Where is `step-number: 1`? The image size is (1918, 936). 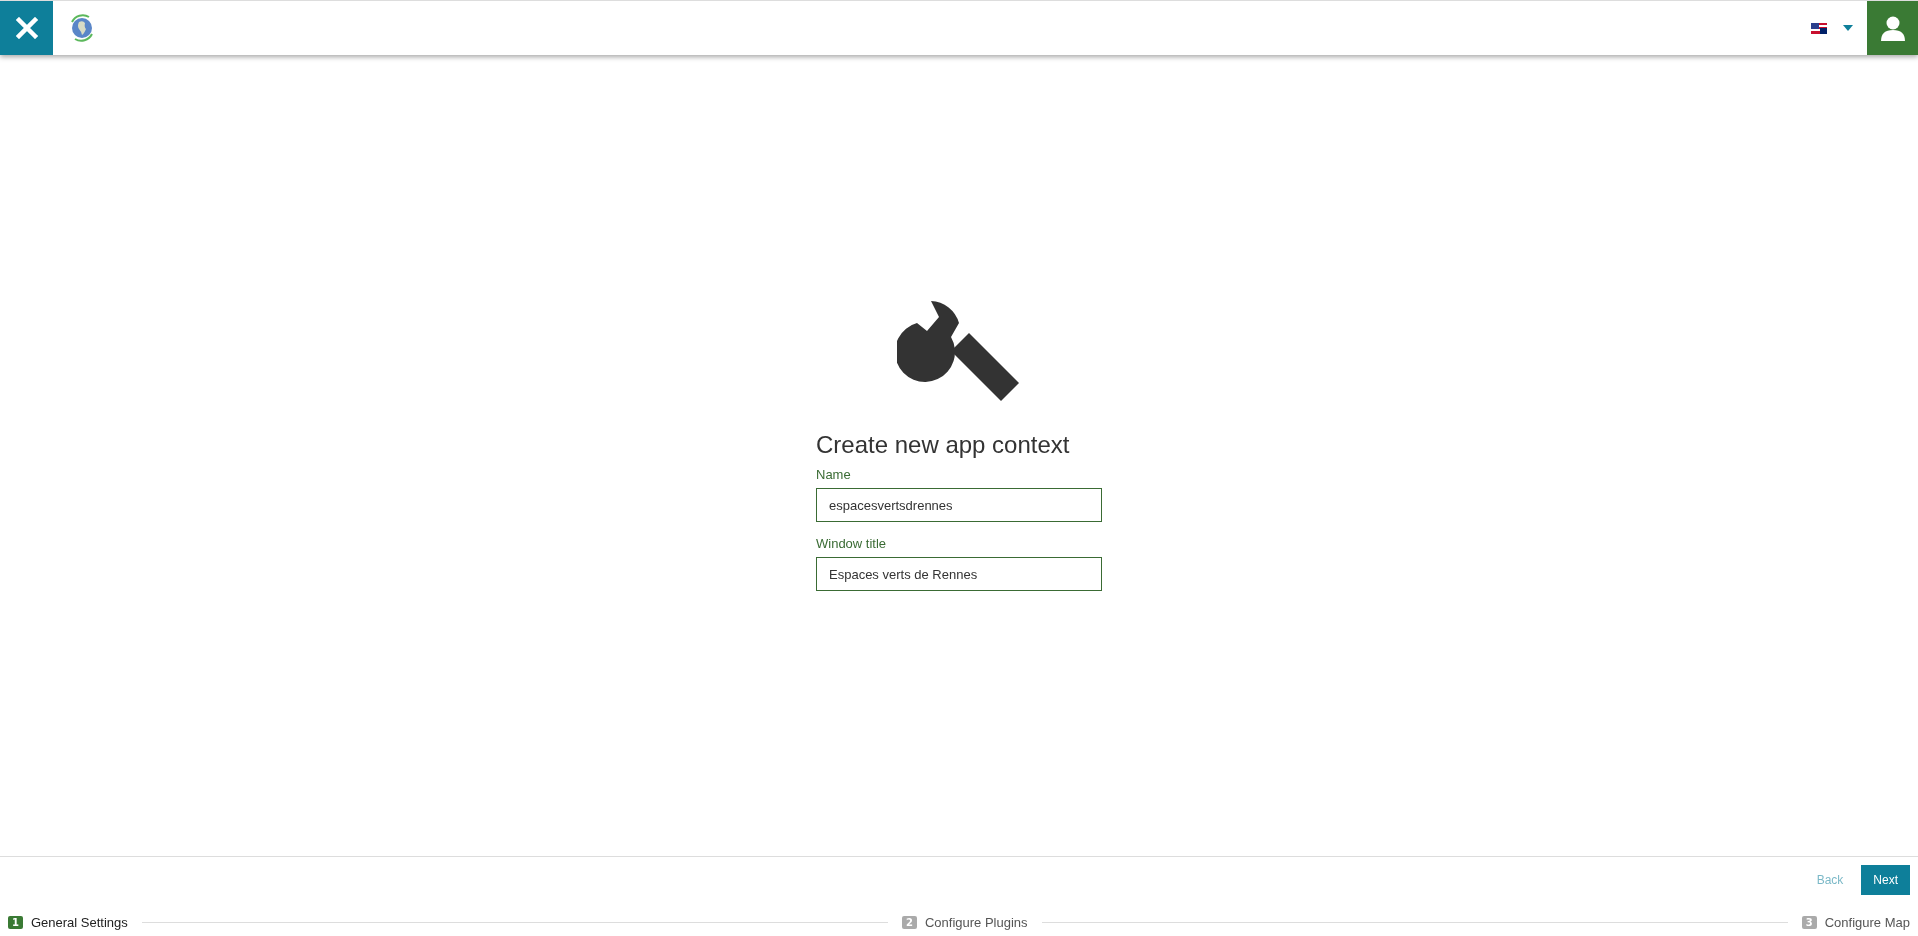
step-number: 1 is located at coordinates (15, 922).